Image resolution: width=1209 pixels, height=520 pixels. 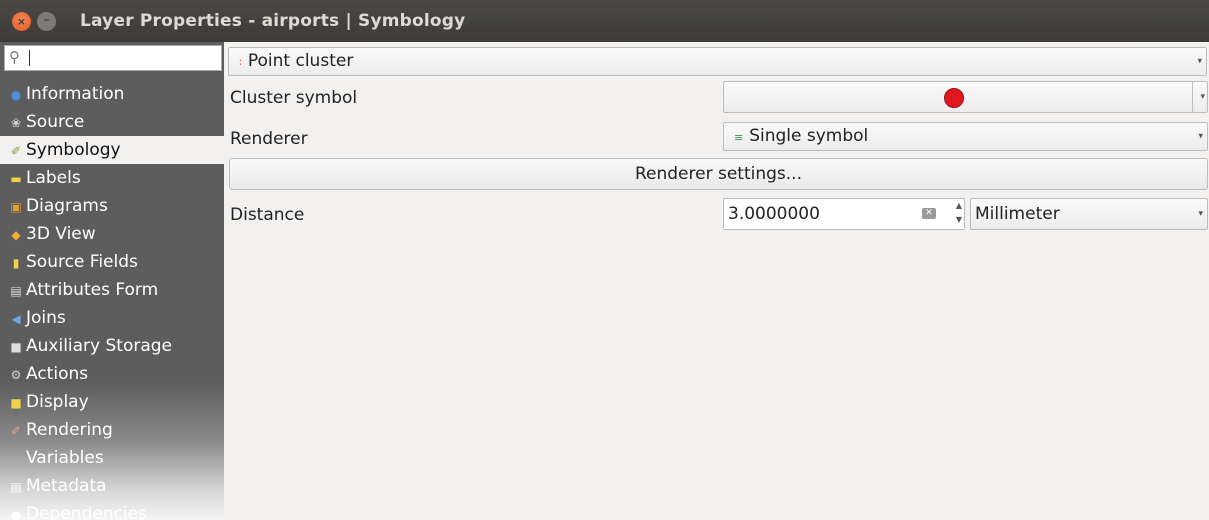 I want to click on renderer-type-value: Point cluster, so click(x=300, y=61).